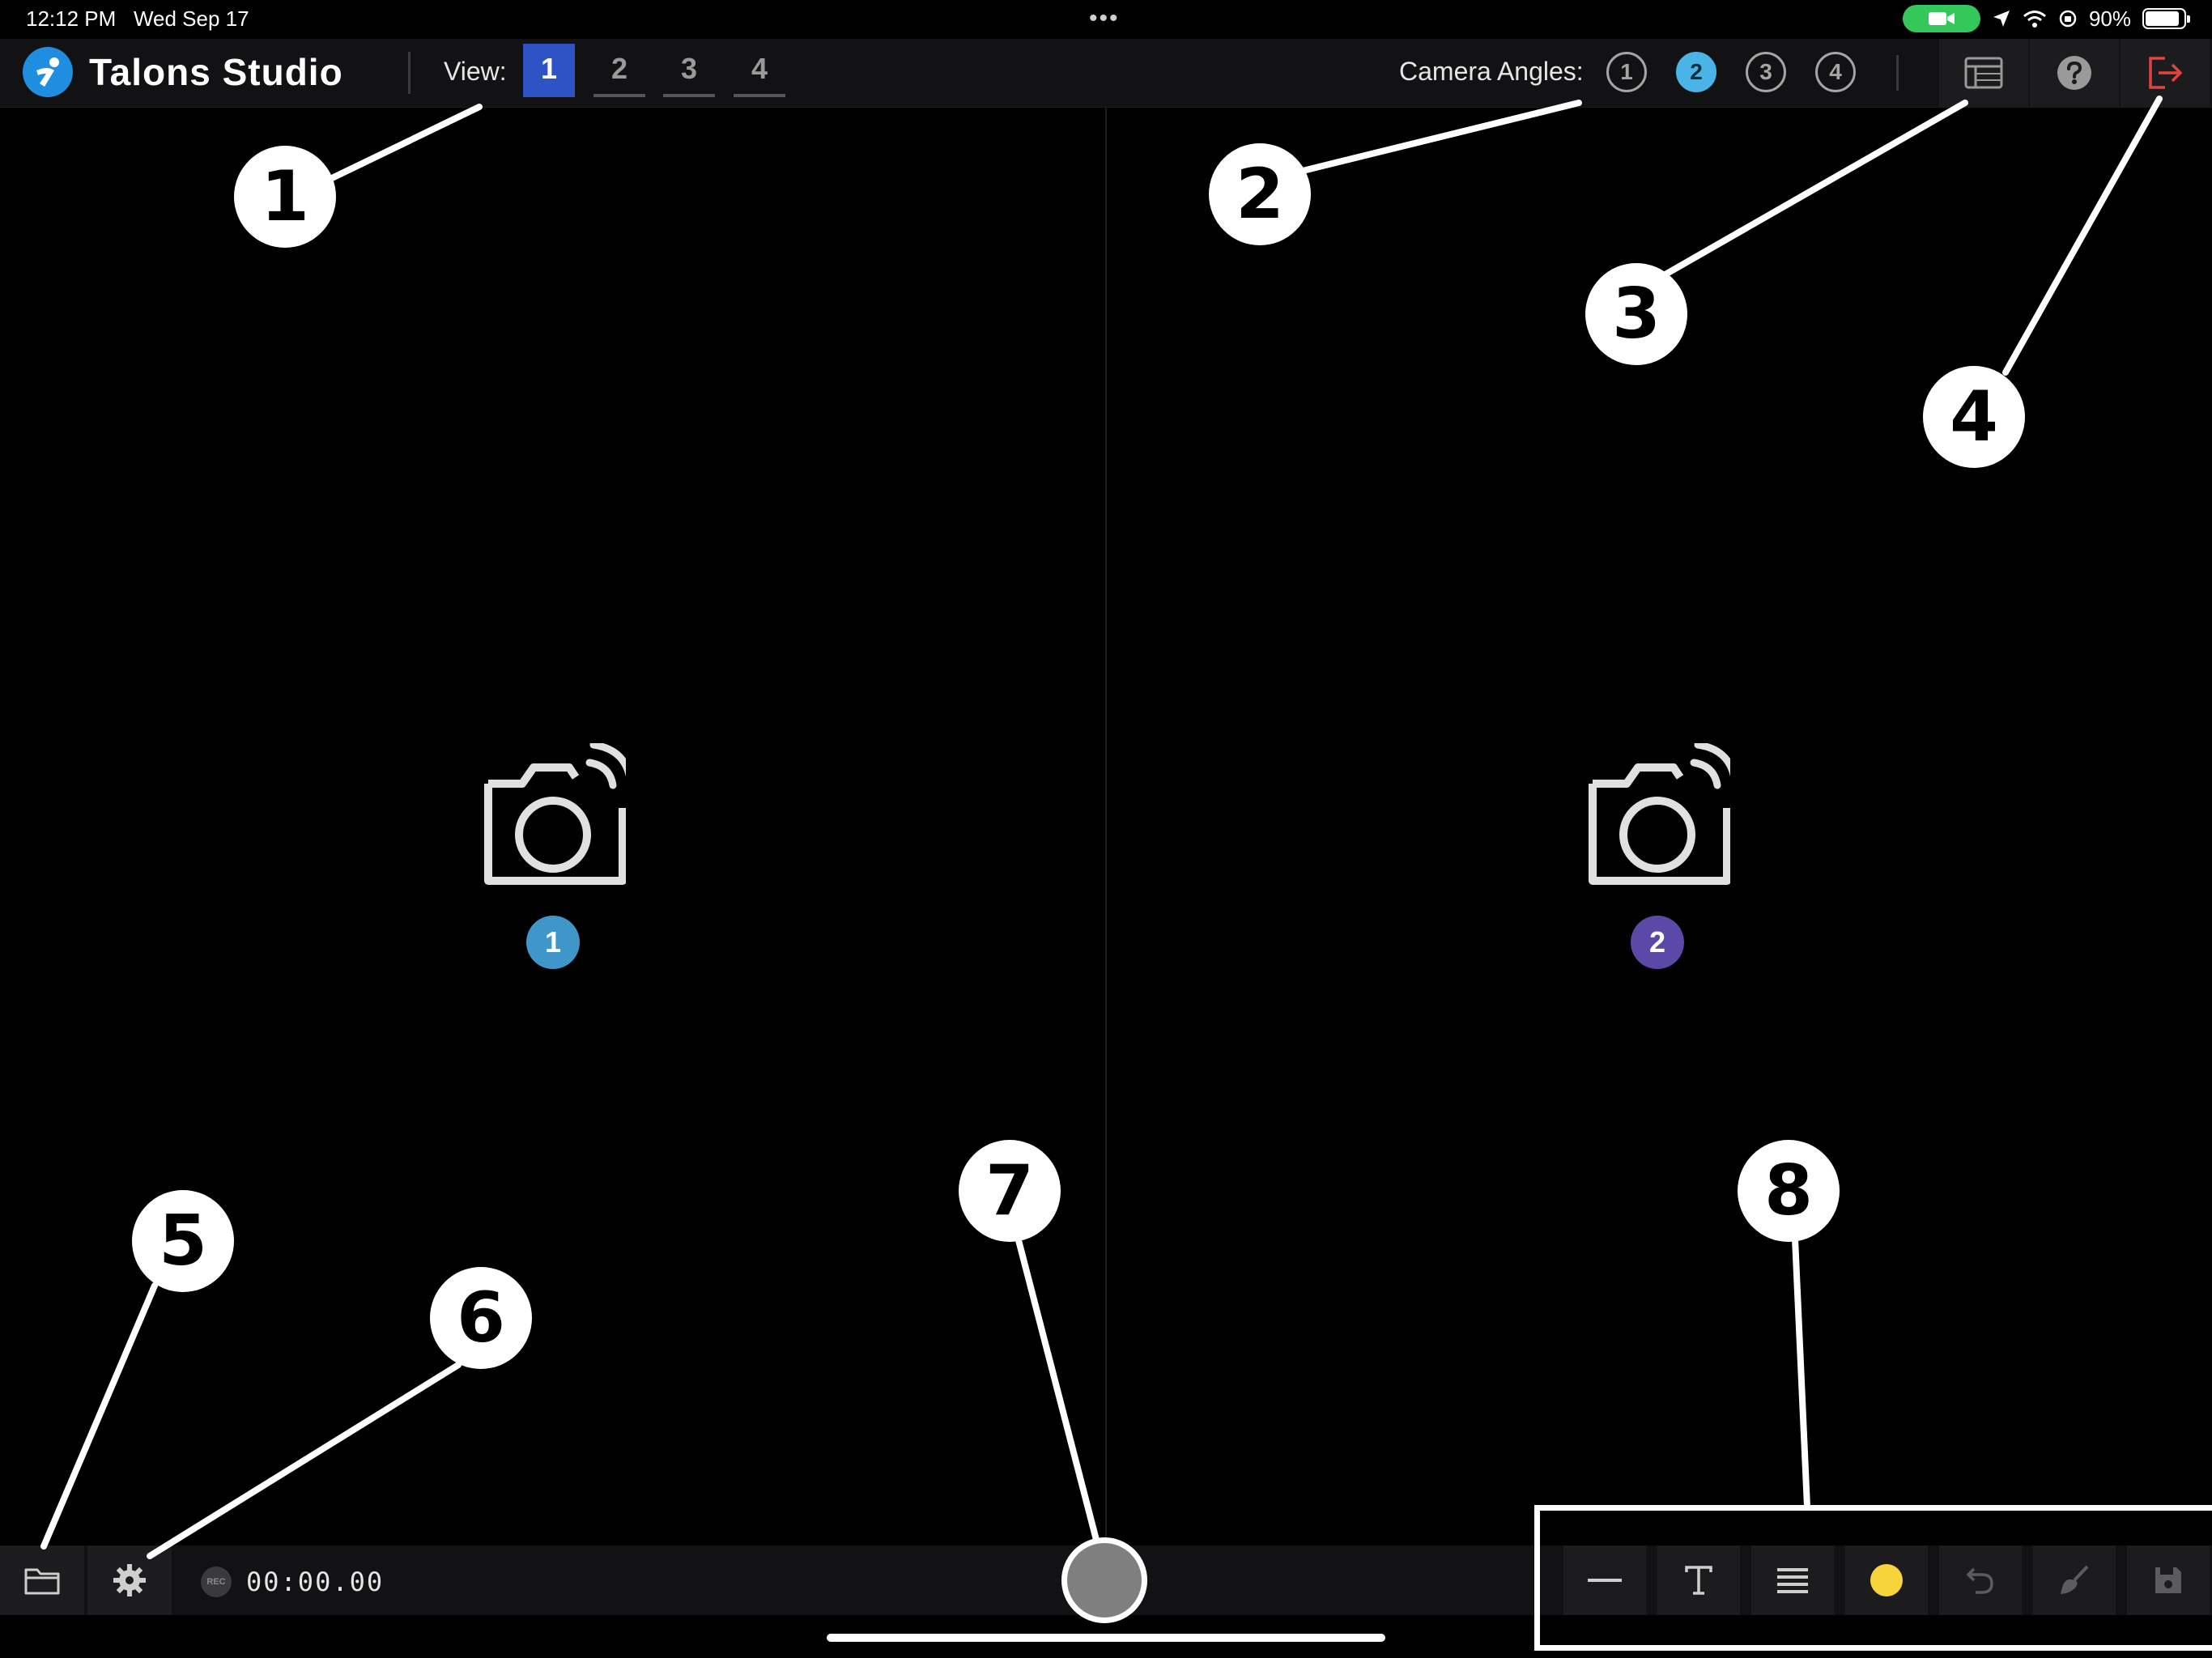 This screenshot has width=2212, height=1658. Describe the element at coordinates (481, 1318) in the screenshot. I see `callout-6: 6` at that location.